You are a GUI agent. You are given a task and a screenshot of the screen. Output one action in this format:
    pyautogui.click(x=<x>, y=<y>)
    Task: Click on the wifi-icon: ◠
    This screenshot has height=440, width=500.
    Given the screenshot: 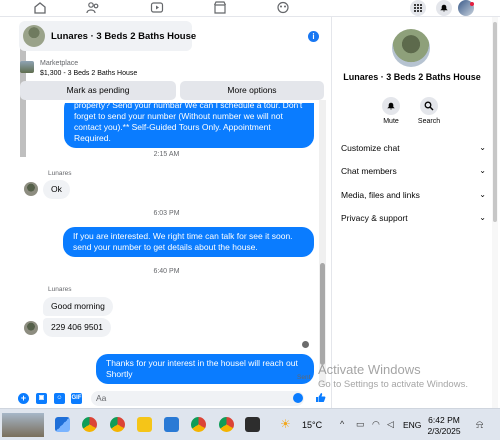 What is the action you would take?
    pyautogui.click(x=378, y=425)
    